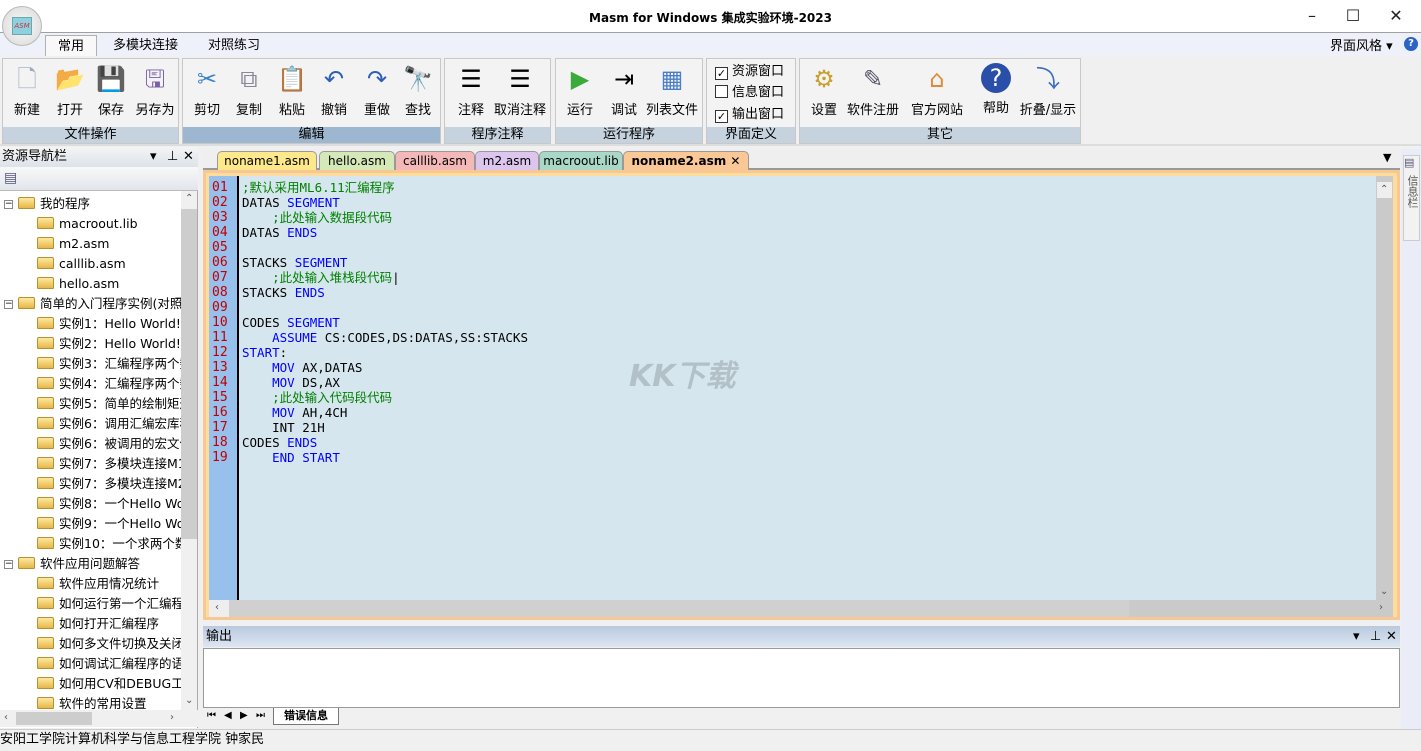 This screenshot has height=751, width=1421. What do you see at coordinates (418, 90) in the screenshot?
I see `find-button: 🔭 查找` at bounding box center [418, 90].